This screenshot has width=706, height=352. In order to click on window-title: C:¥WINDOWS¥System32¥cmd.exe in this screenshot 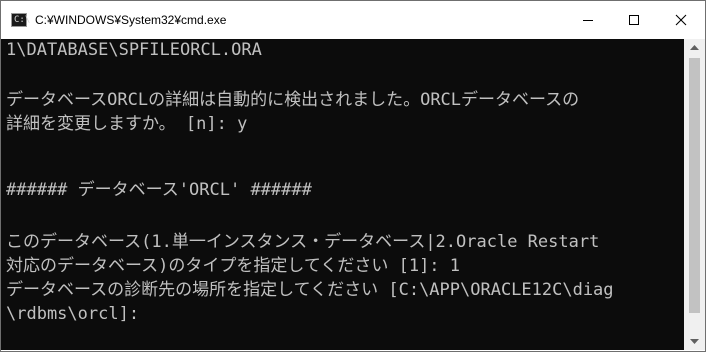, I will do `click(131, 20)`.